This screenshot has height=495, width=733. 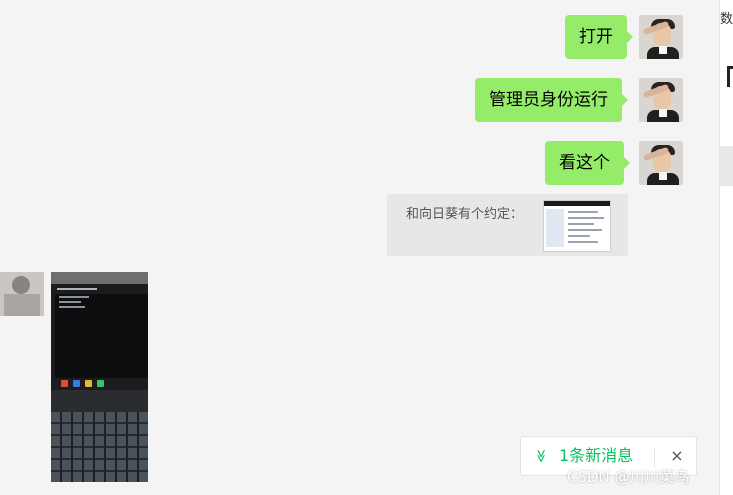 I want to click on double-chevron-down-icon: ≫, so click(x=540, y=456).